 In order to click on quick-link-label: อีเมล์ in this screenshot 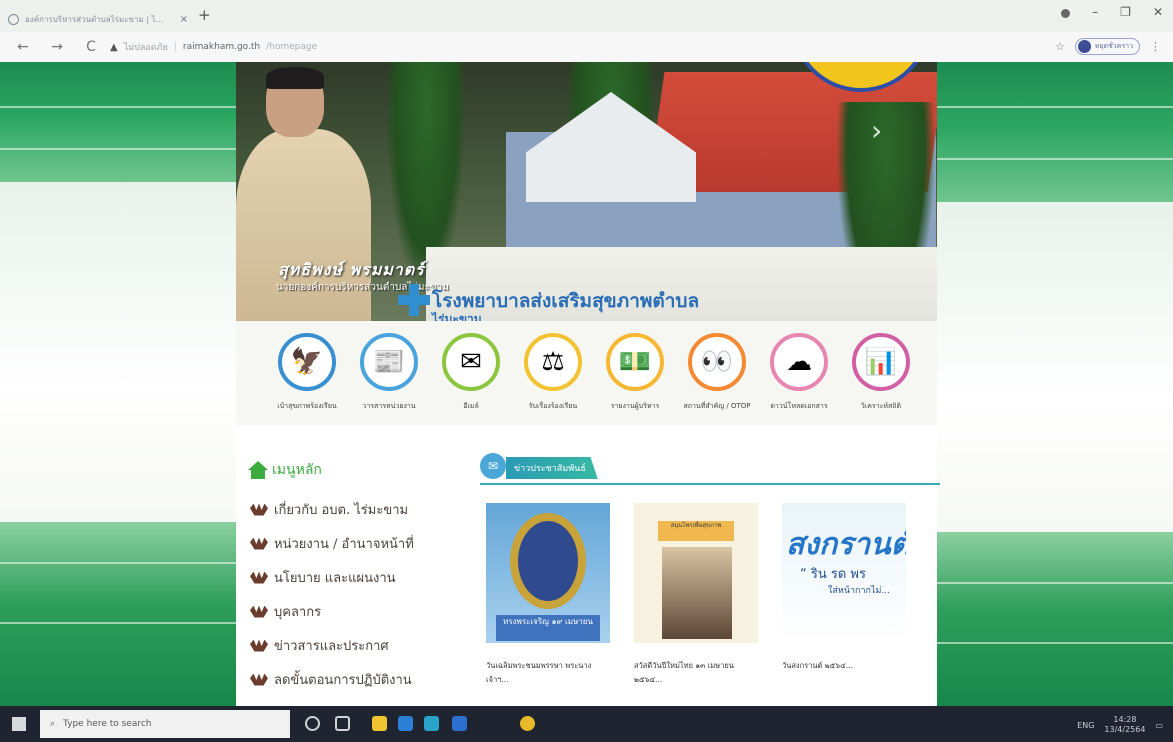, I will do `click(471, 406)`.